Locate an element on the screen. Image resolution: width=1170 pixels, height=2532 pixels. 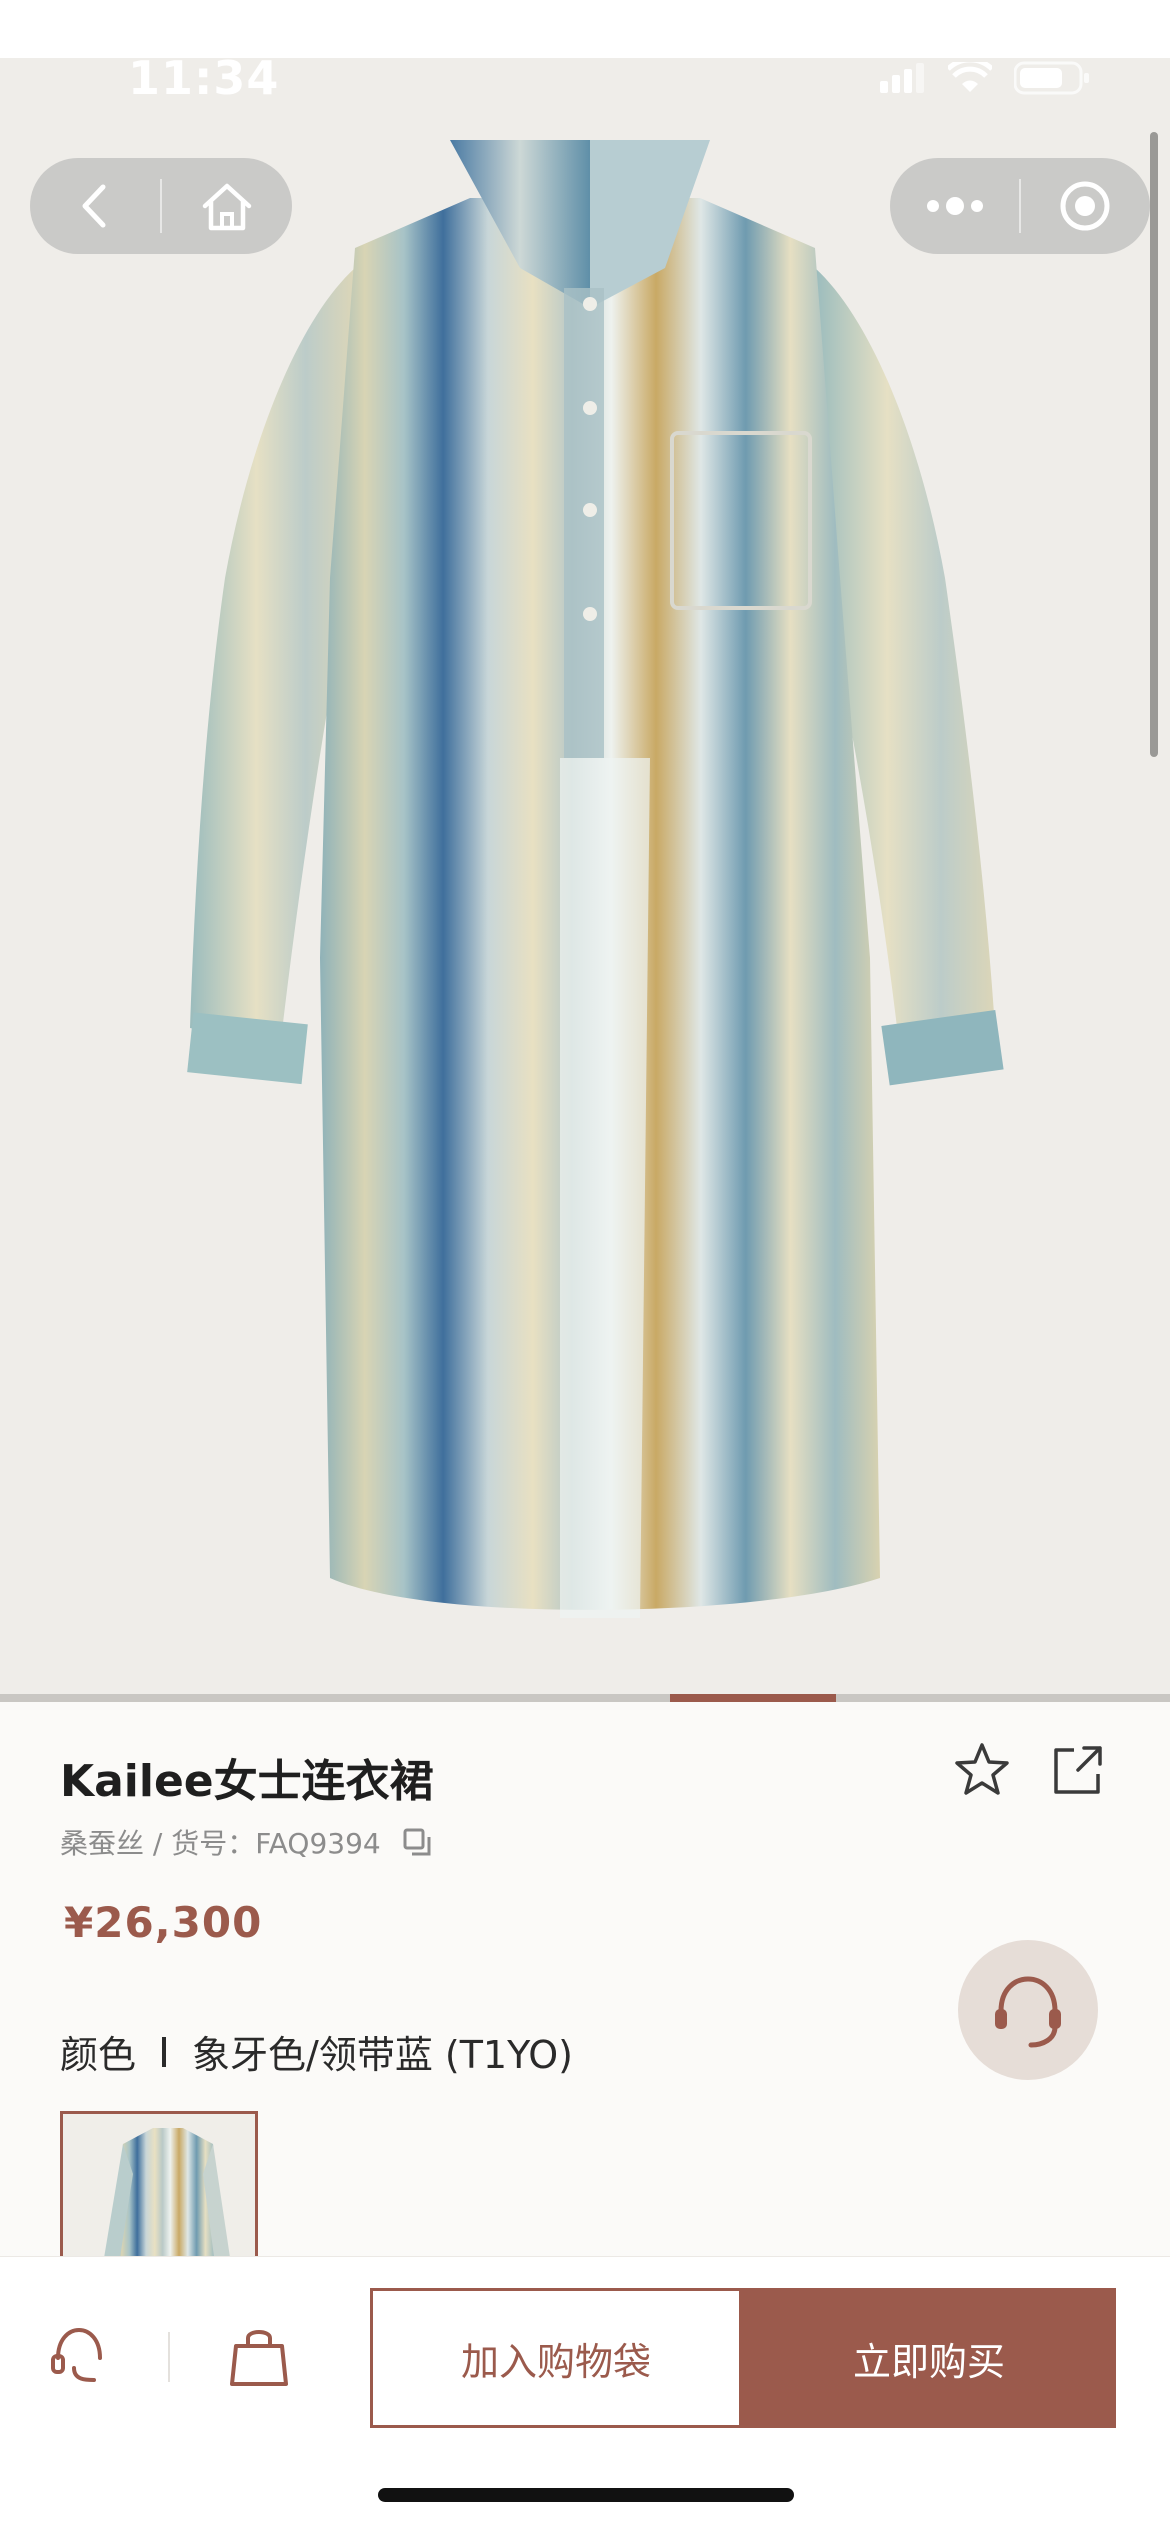
product-title: Kailee女士连衣裙 is located at coordinates (247, 1781).